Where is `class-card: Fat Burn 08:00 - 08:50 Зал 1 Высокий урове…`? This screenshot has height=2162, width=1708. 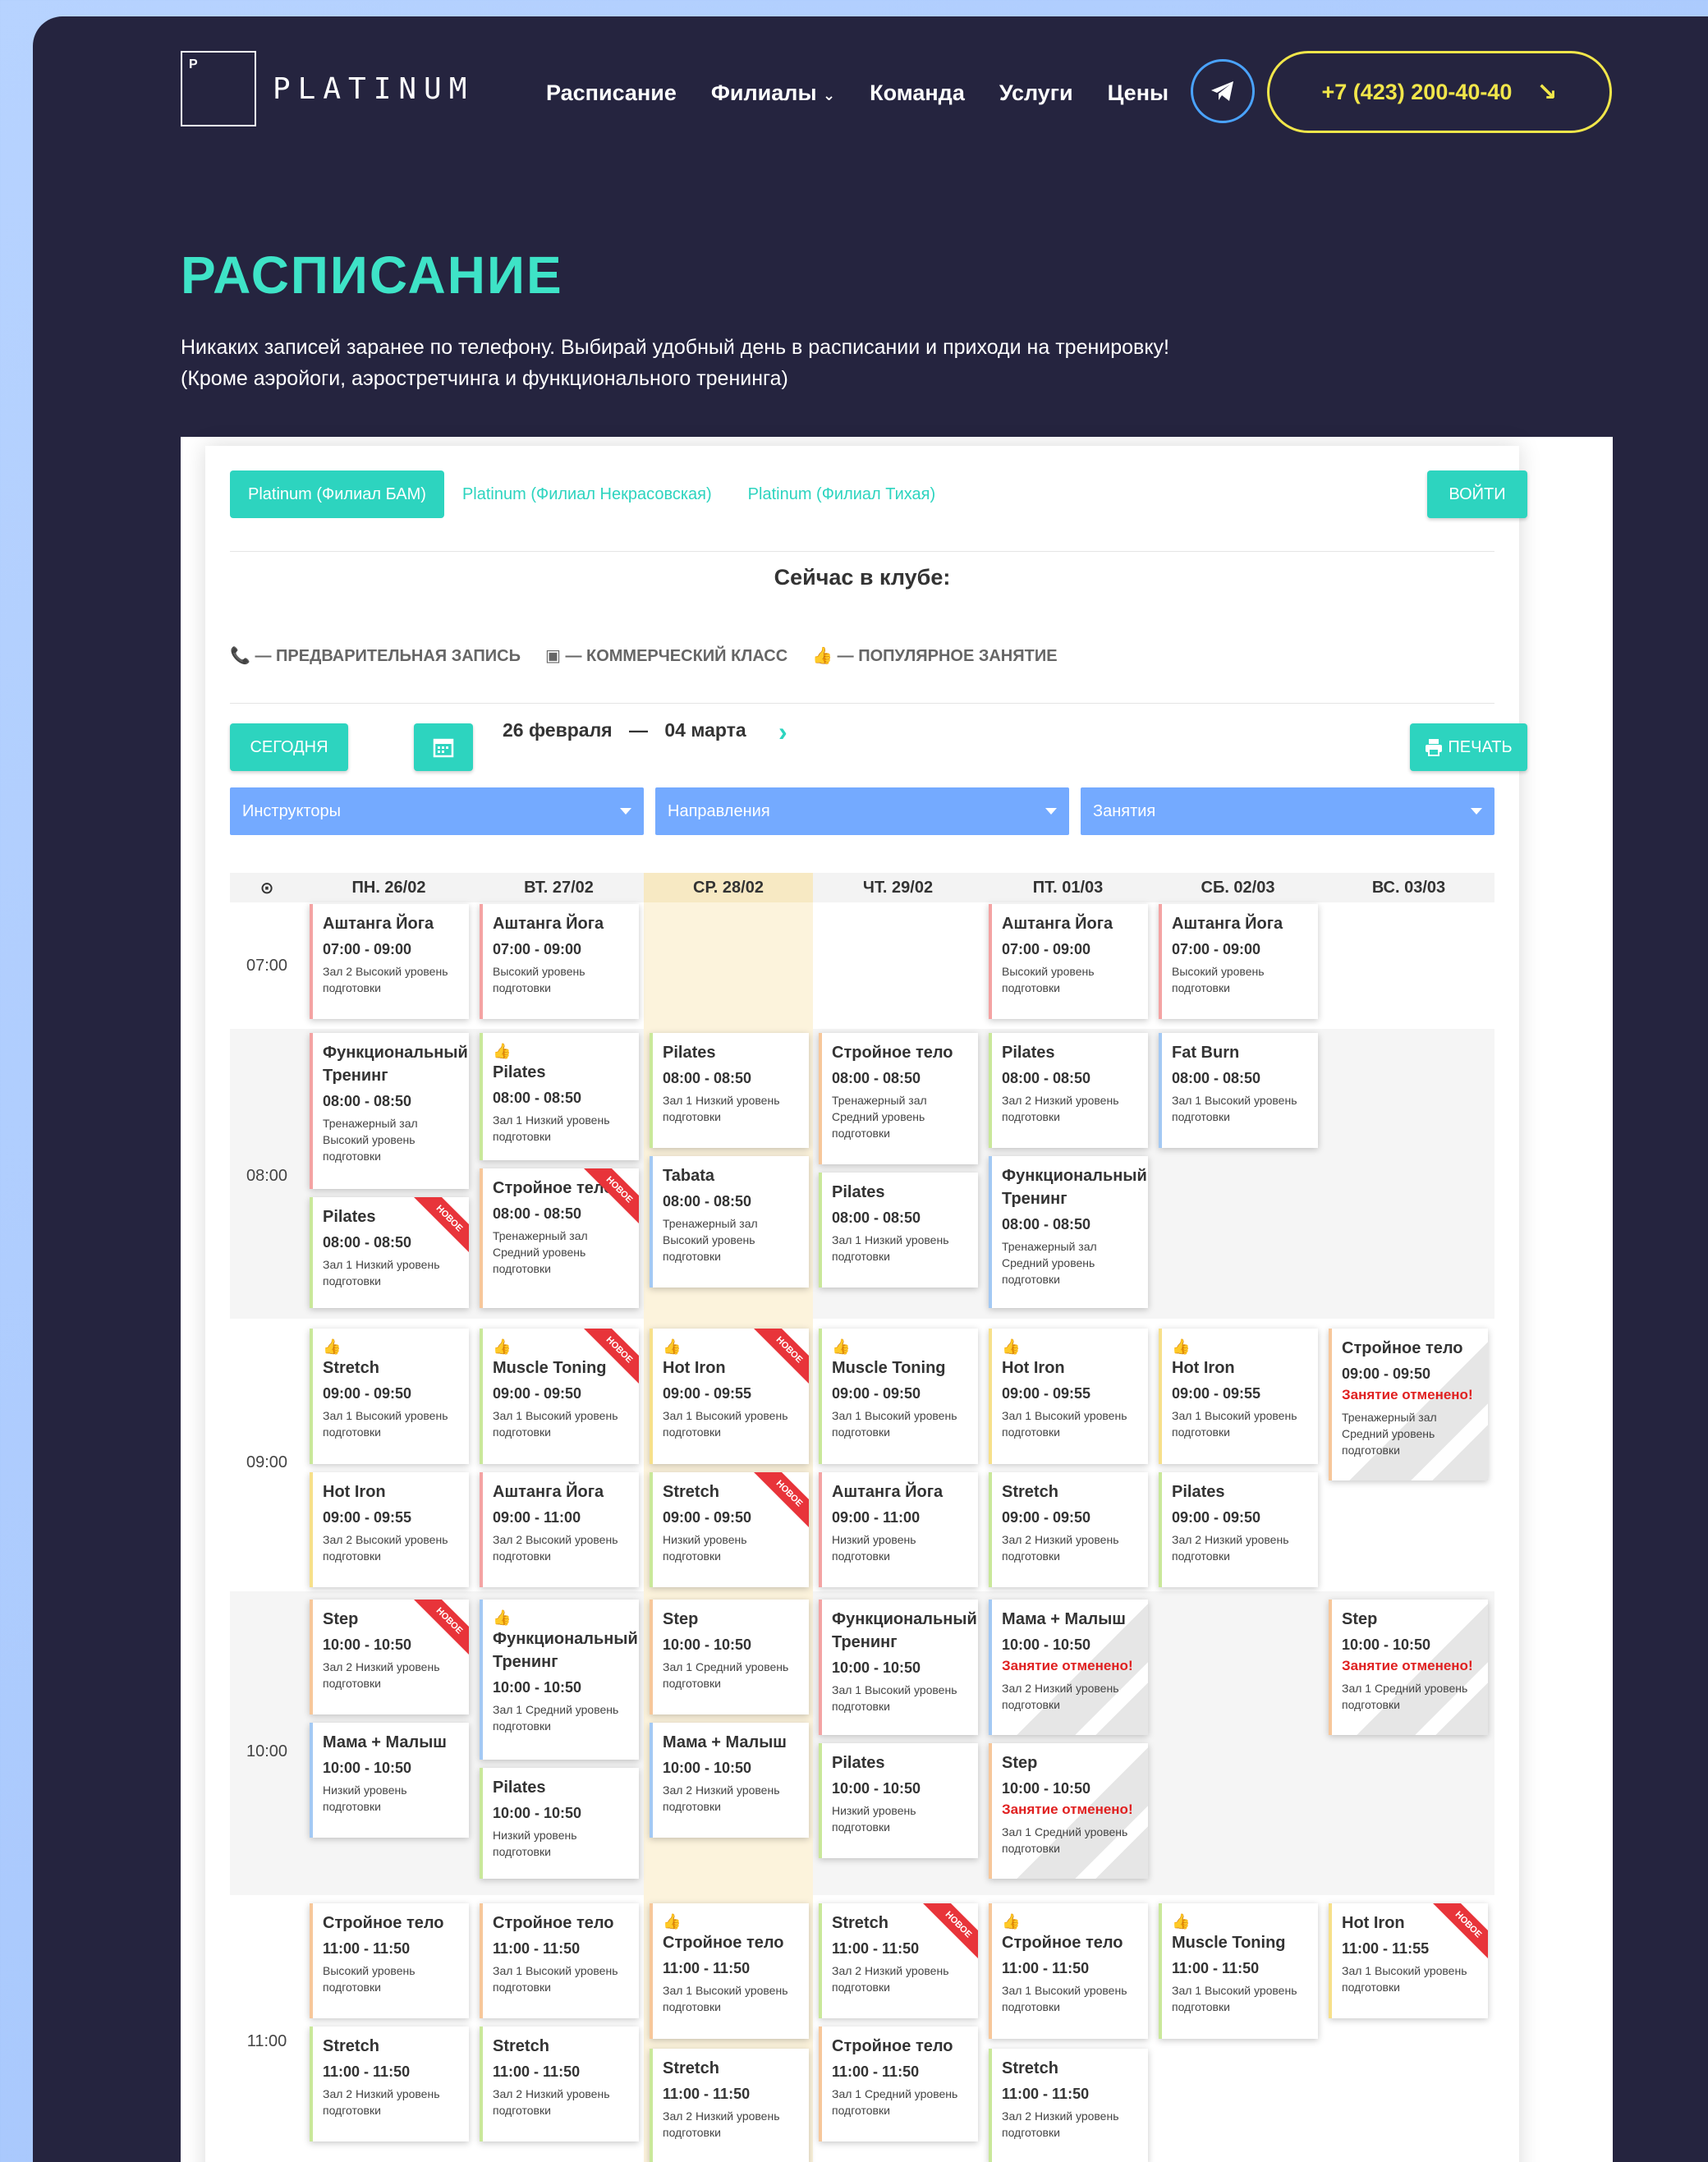
class-card: Fat Burn 08:00 - 08:50 Зал 1 Высокий урове… is located at coordinates (1238, 1090).